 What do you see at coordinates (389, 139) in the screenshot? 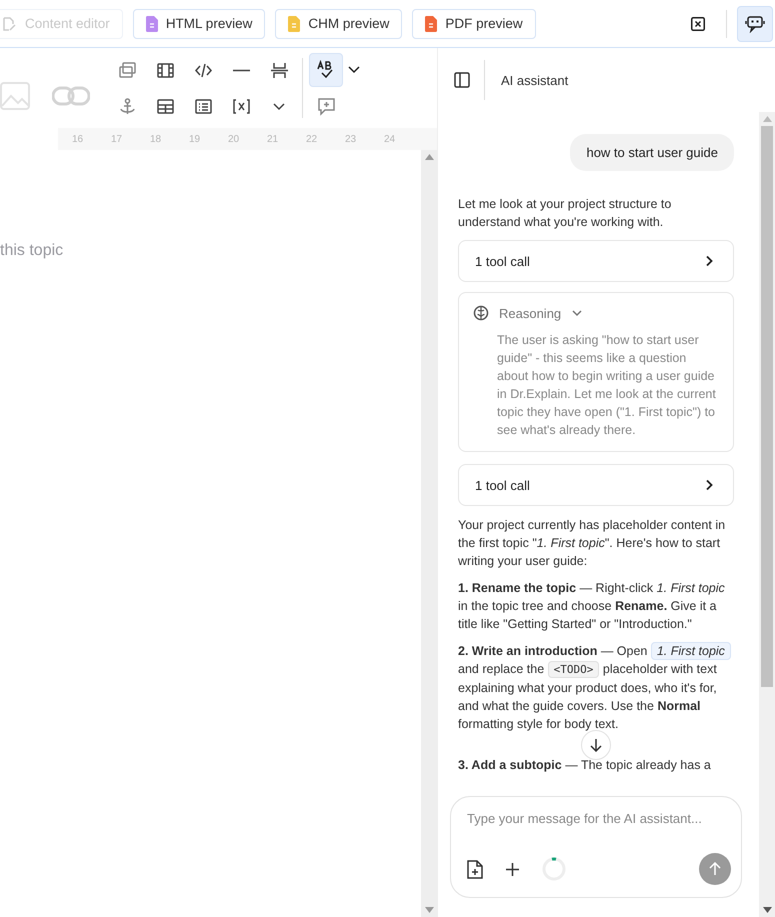
I see `ruler-number: 24` at bounding box center [389, 139].